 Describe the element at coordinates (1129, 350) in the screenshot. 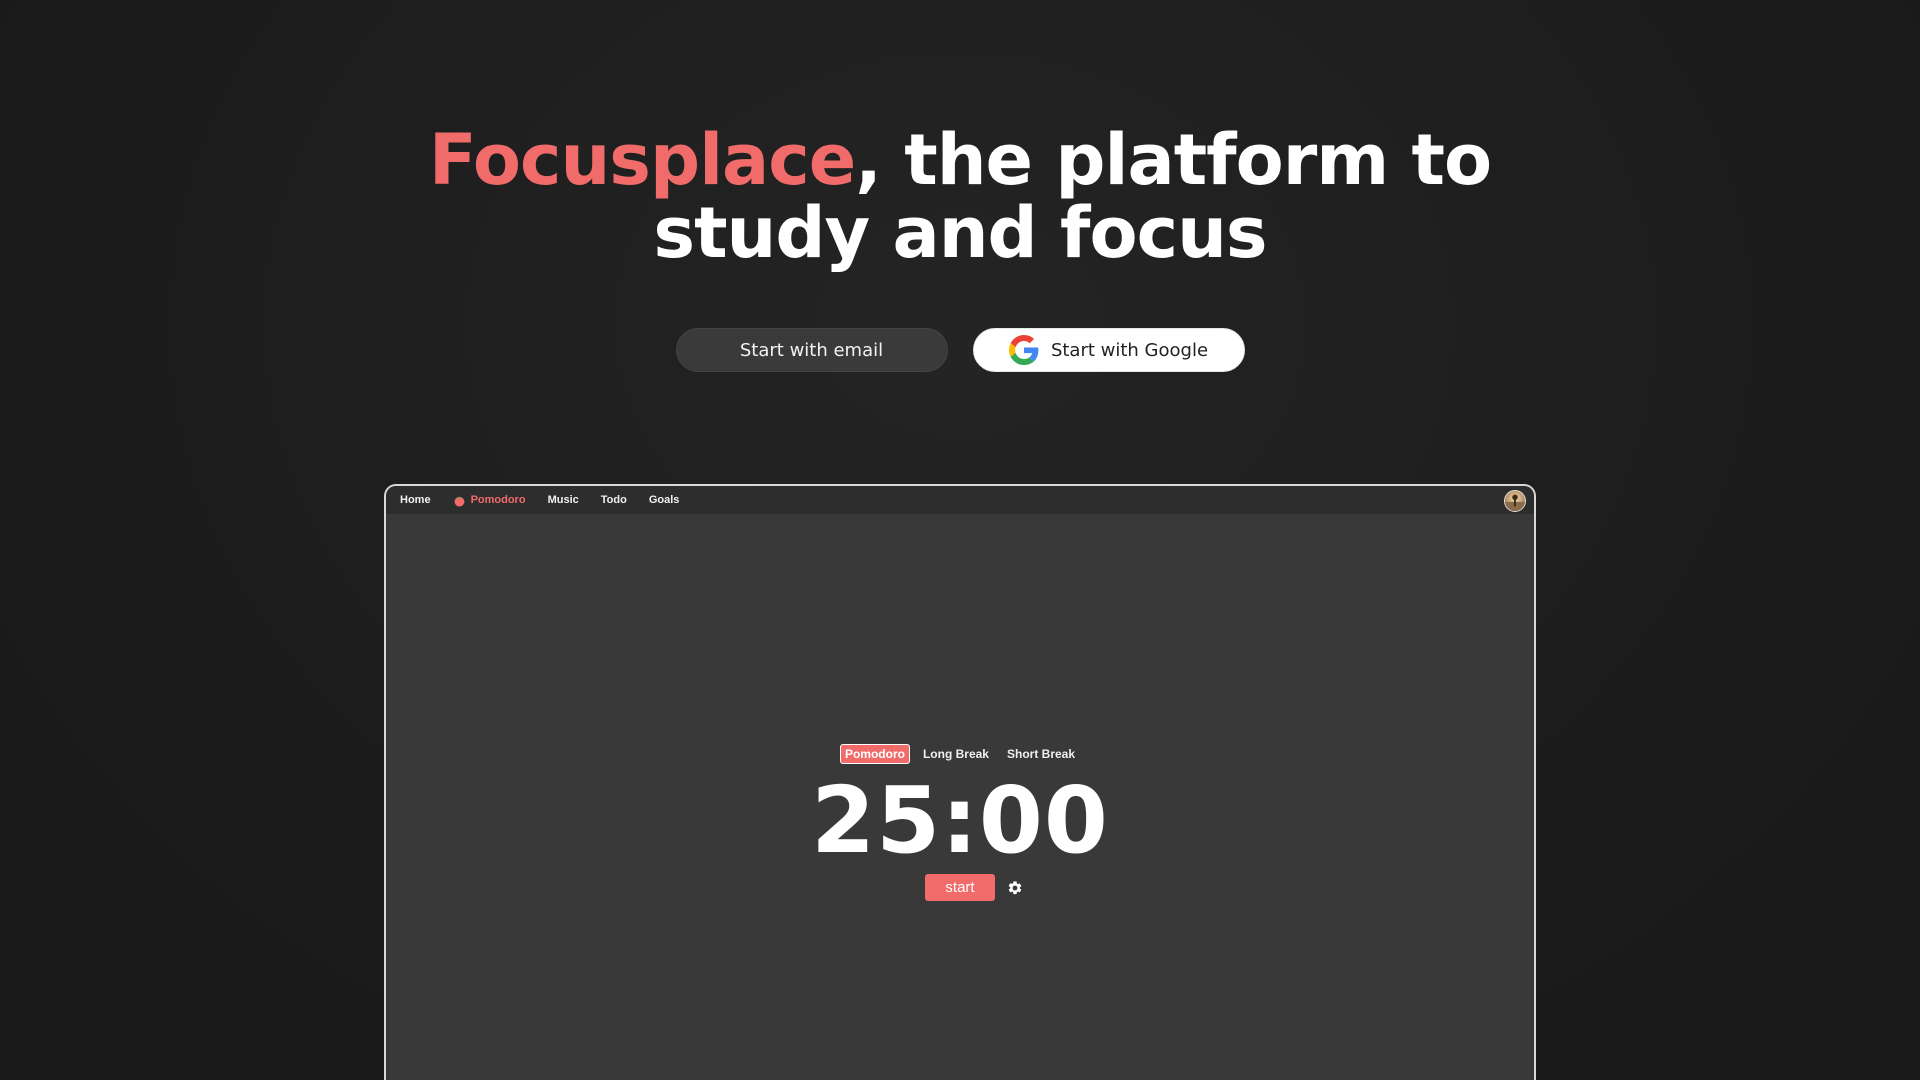

I see `start-with-google-label: Start with Google` at that location.